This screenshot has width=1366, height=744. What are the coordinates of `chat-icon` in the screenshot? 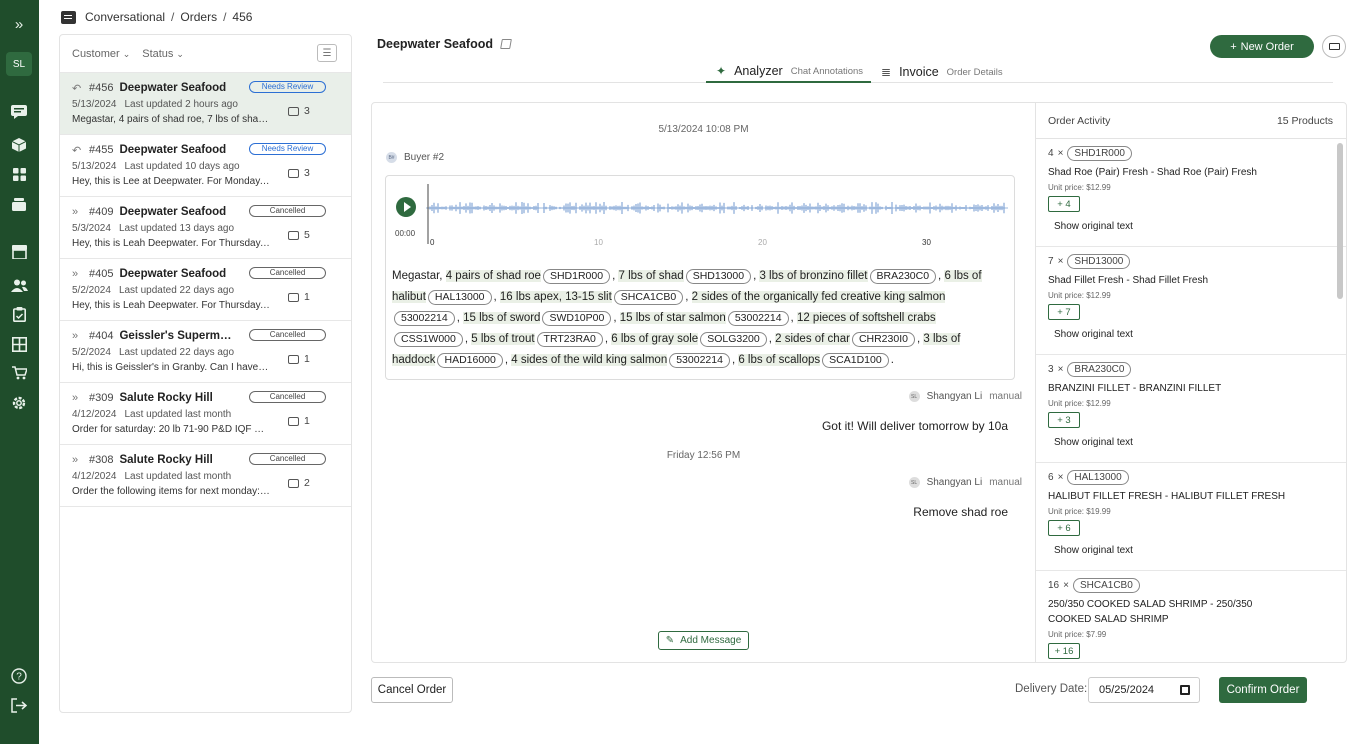 It's located at (19, 112).